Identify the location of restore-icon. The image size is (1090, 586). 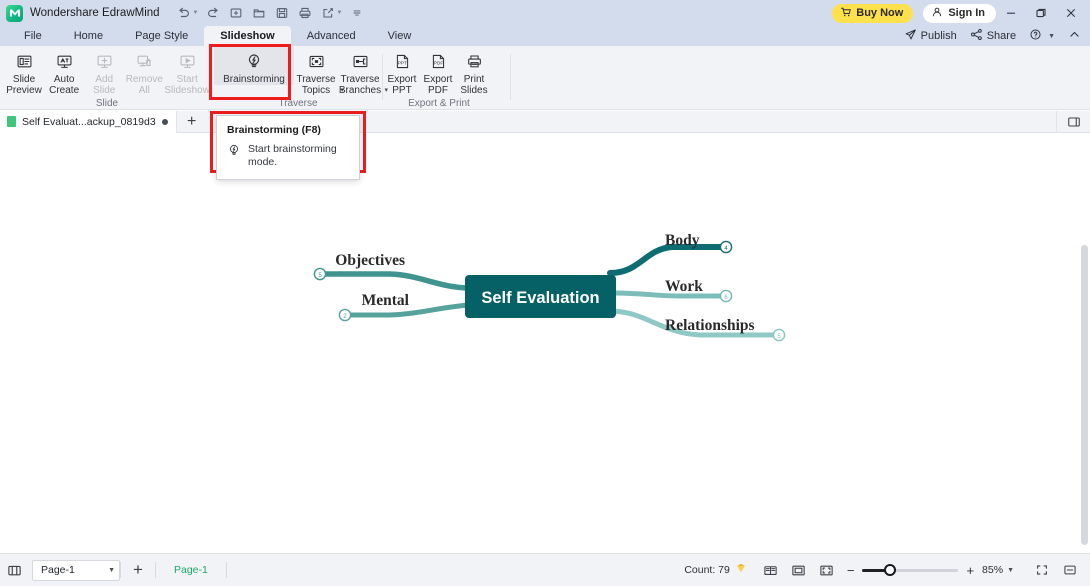
(1041, 13).